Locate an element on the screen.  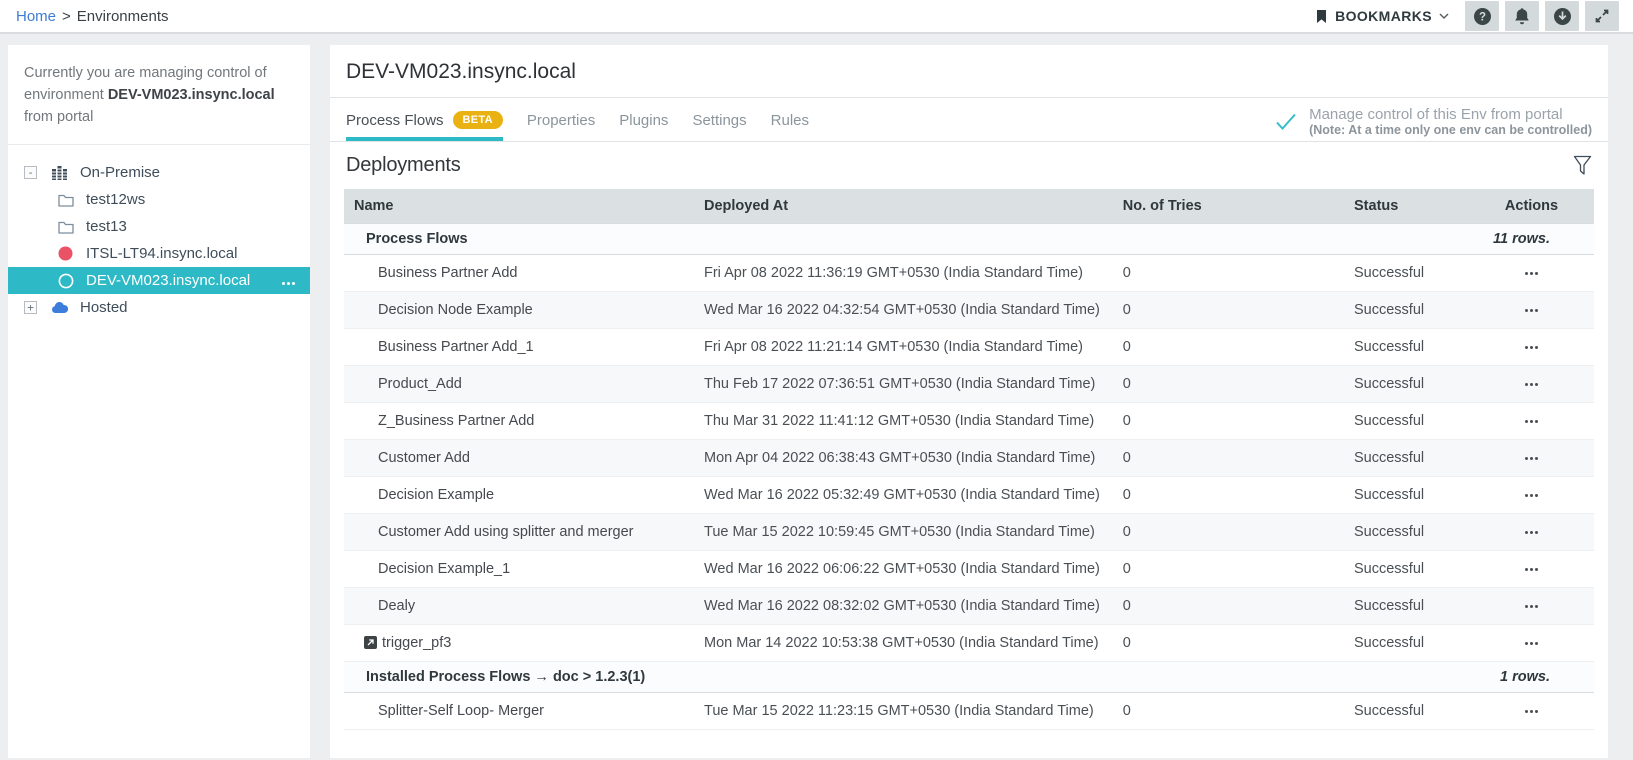
download-button is located at coordinates (1562, 16).